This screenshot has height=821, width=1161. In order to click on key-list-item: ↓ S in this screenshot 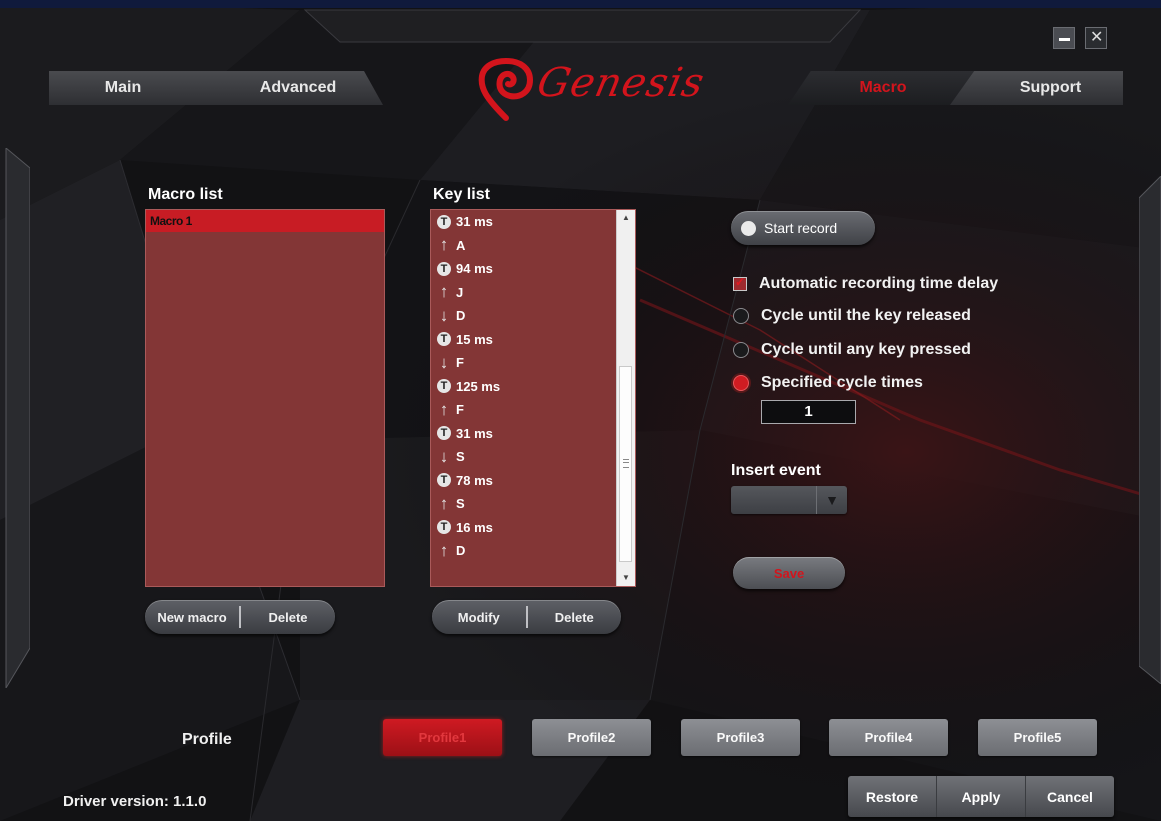, I will do `click(533, 457)`.